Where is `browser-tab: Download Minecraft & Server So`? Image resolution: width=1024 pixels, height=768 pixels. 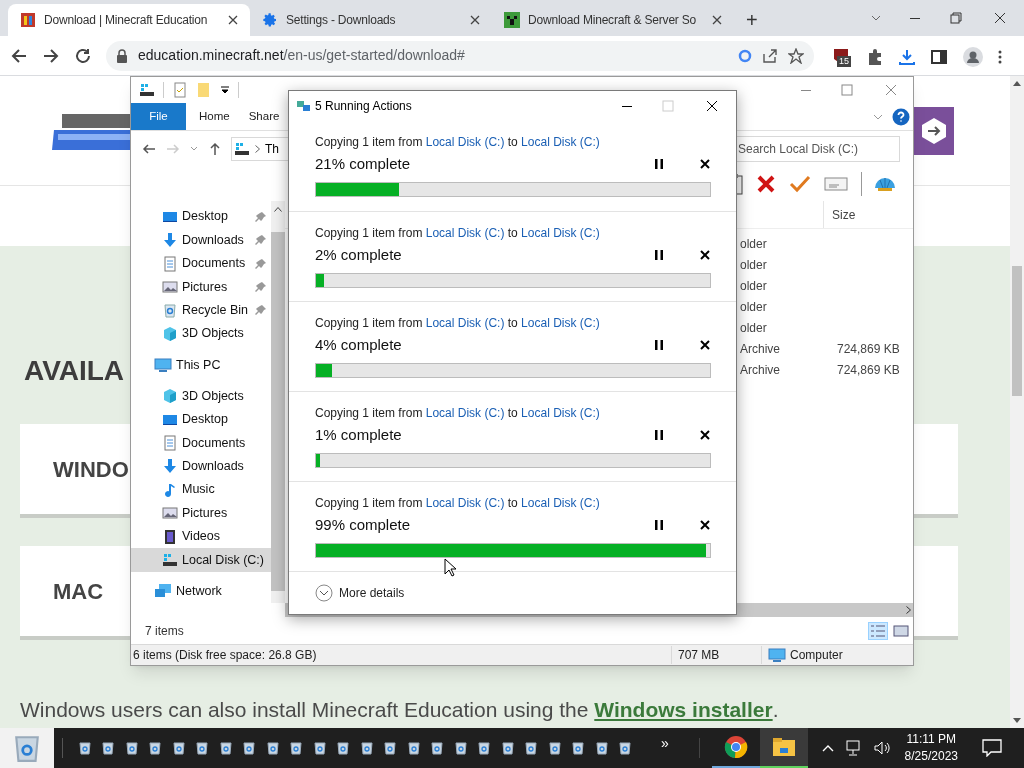 browser-tab: Download Minecraft & Server So is located at coordinates (613, 20).